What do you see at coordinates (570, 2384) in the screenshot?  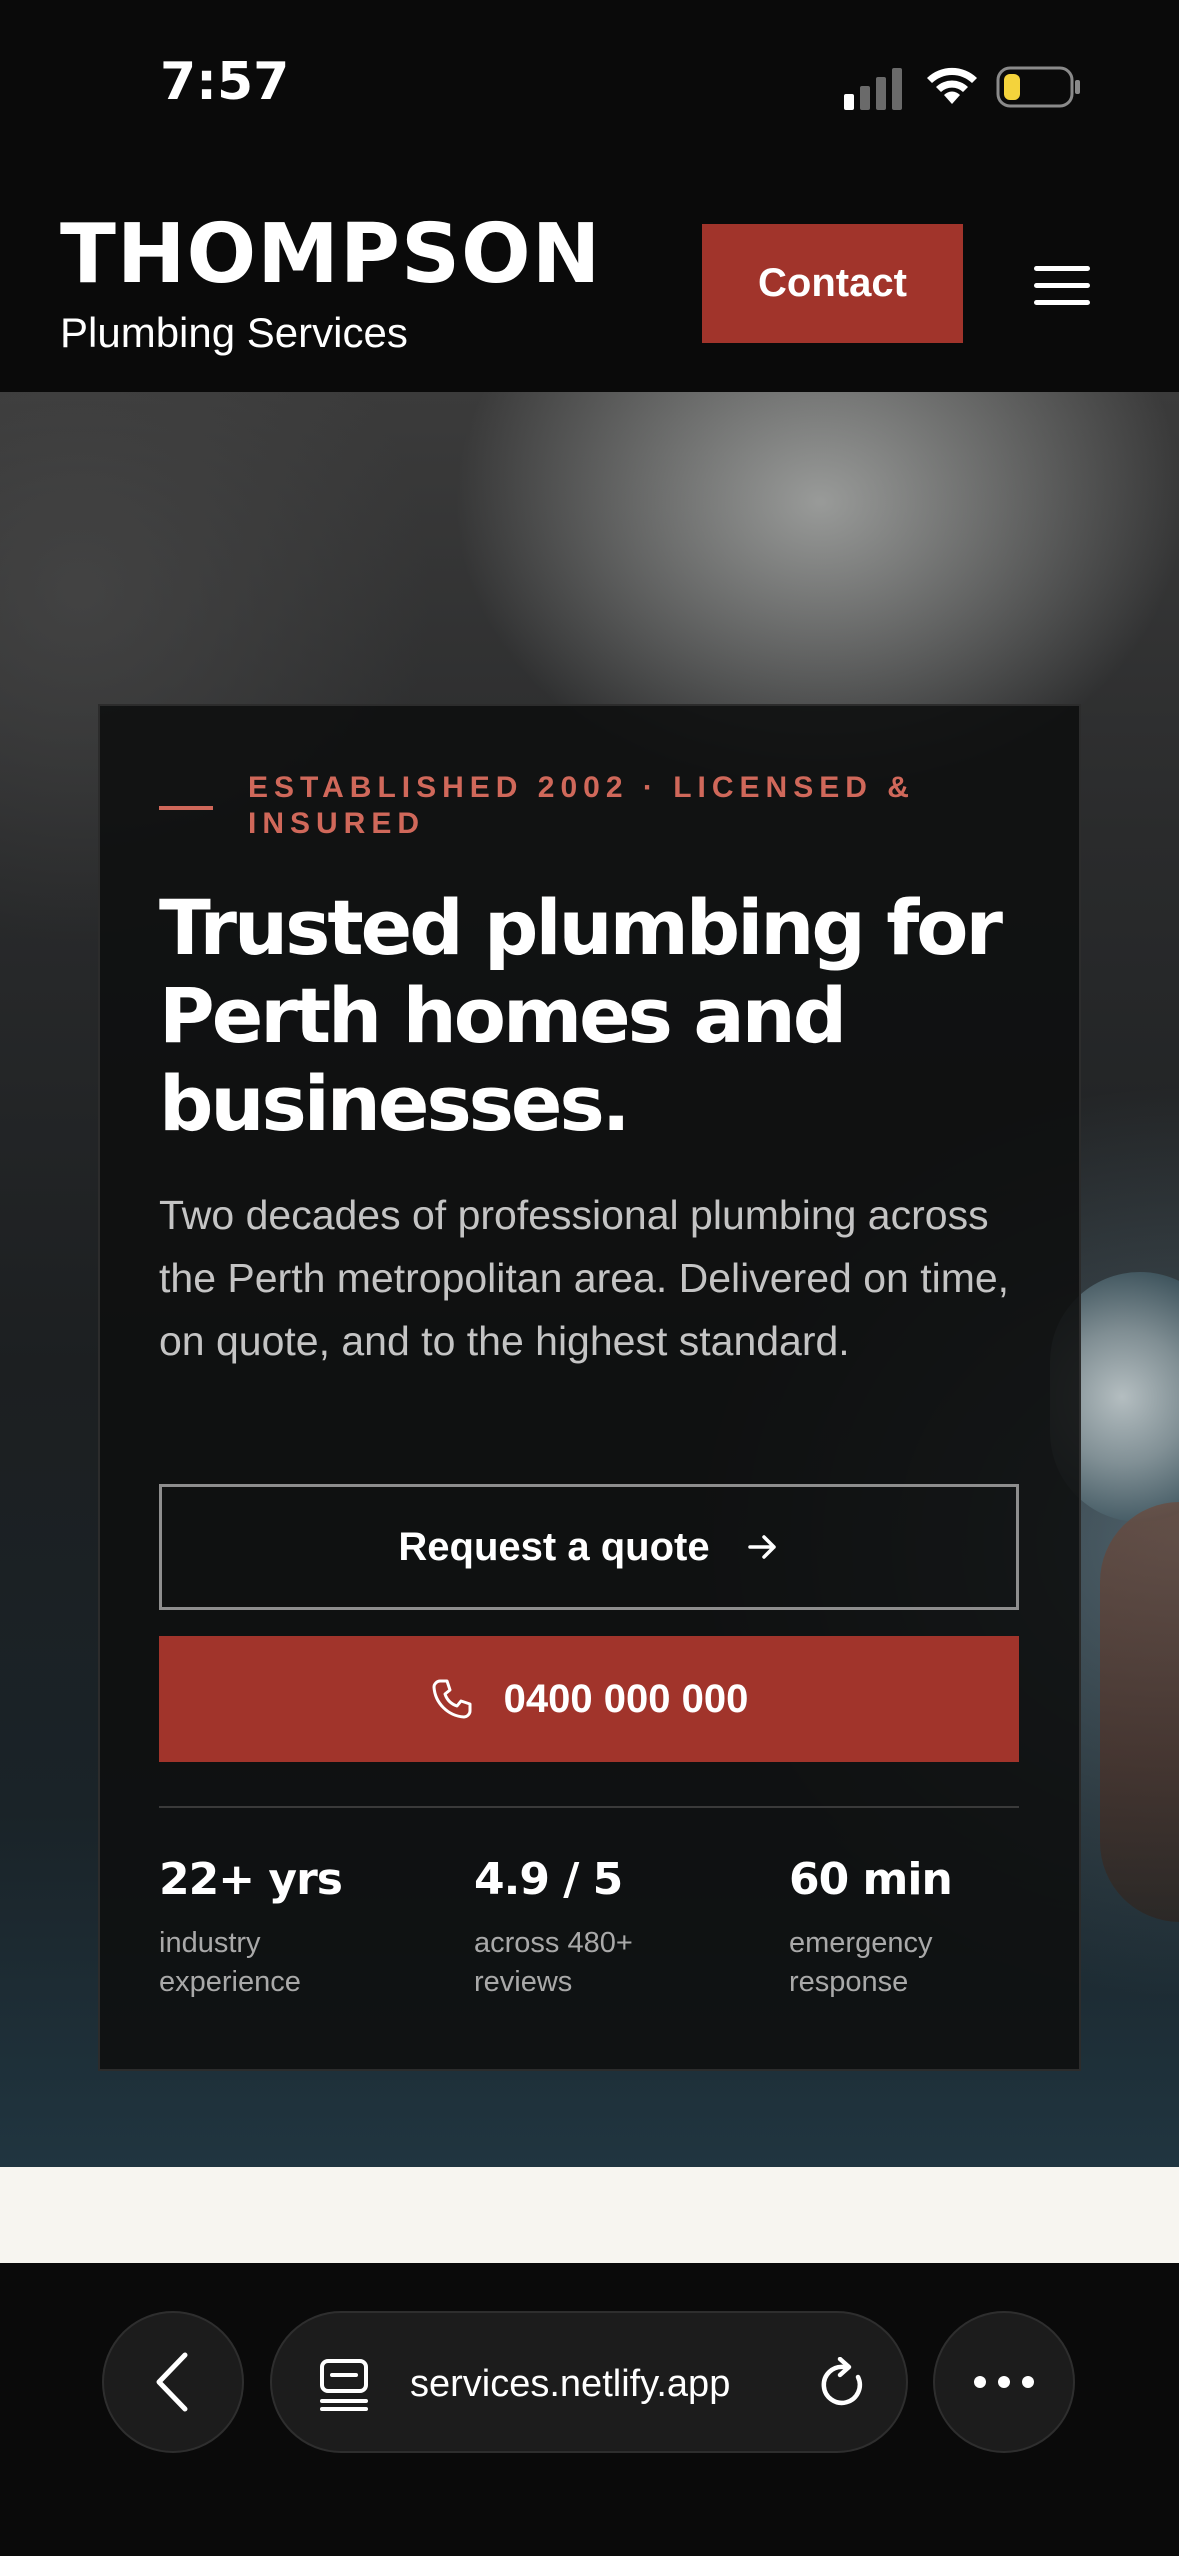 I see `url-text: services.netlify.app` at bounding box center [570, 2384].